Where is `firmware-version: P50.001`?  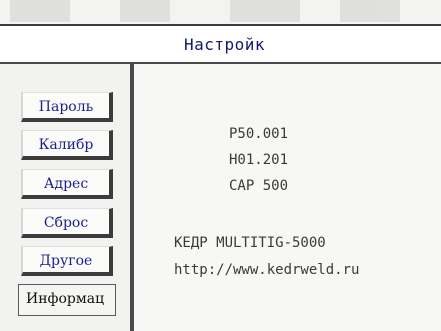
firmware-version: P50.001 is located at coordinates (259, 134).